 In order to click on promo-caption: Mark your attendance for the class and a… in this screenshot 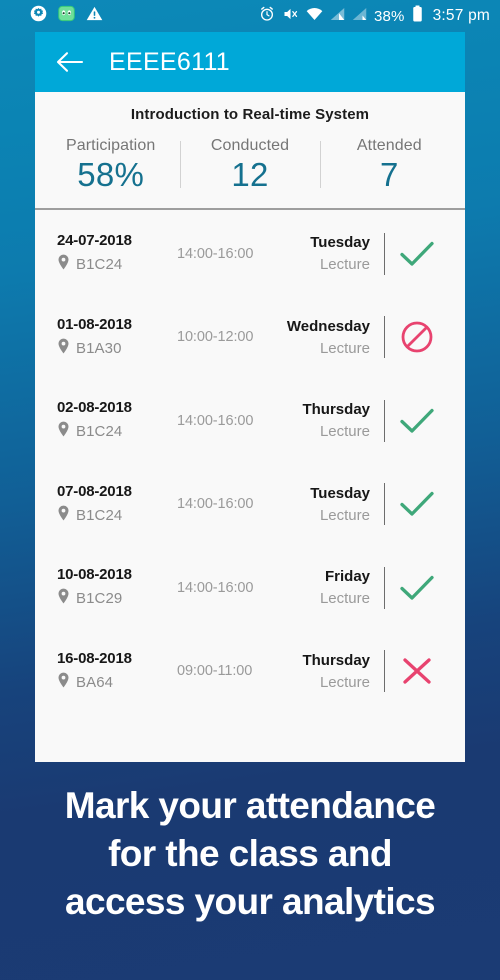, I will do `click(250, 854)`.